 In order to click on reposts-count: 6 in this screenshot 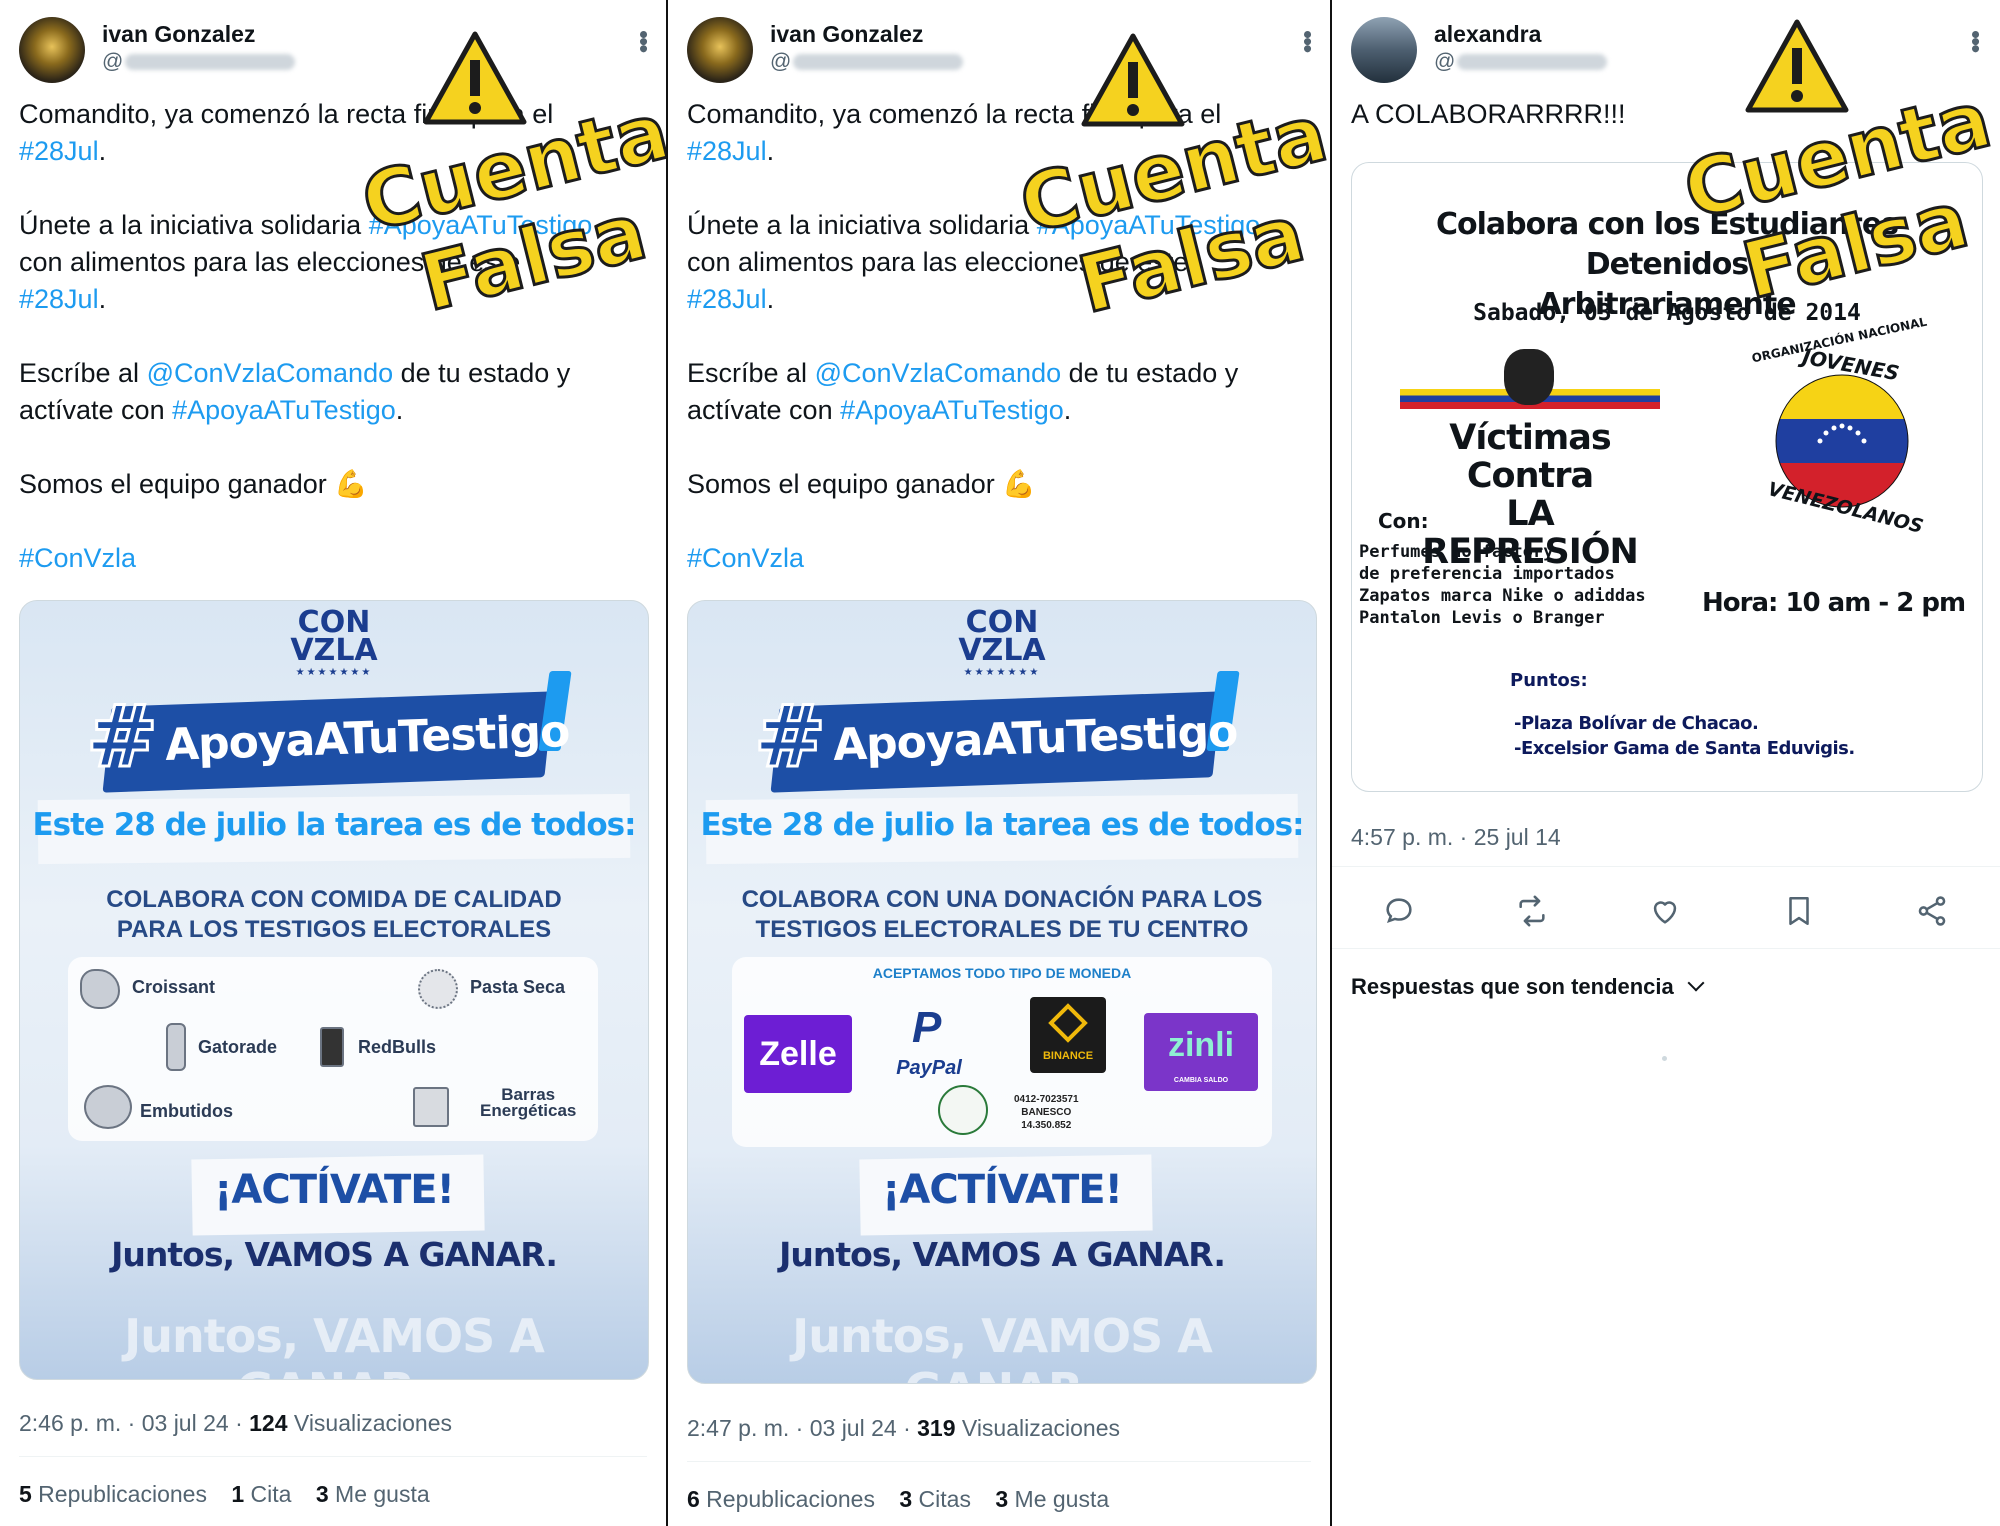, I will do `click(693, 1499)`.